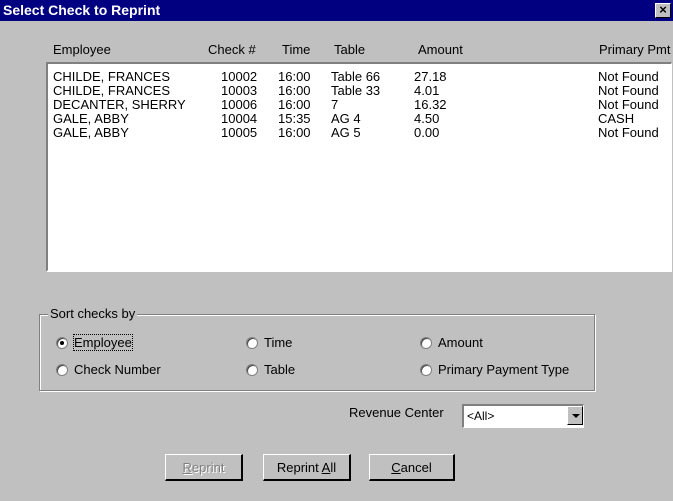 This screenshot has width=673, height=501. I want to click on radio-check-number: Check Number, so click(108, 369).